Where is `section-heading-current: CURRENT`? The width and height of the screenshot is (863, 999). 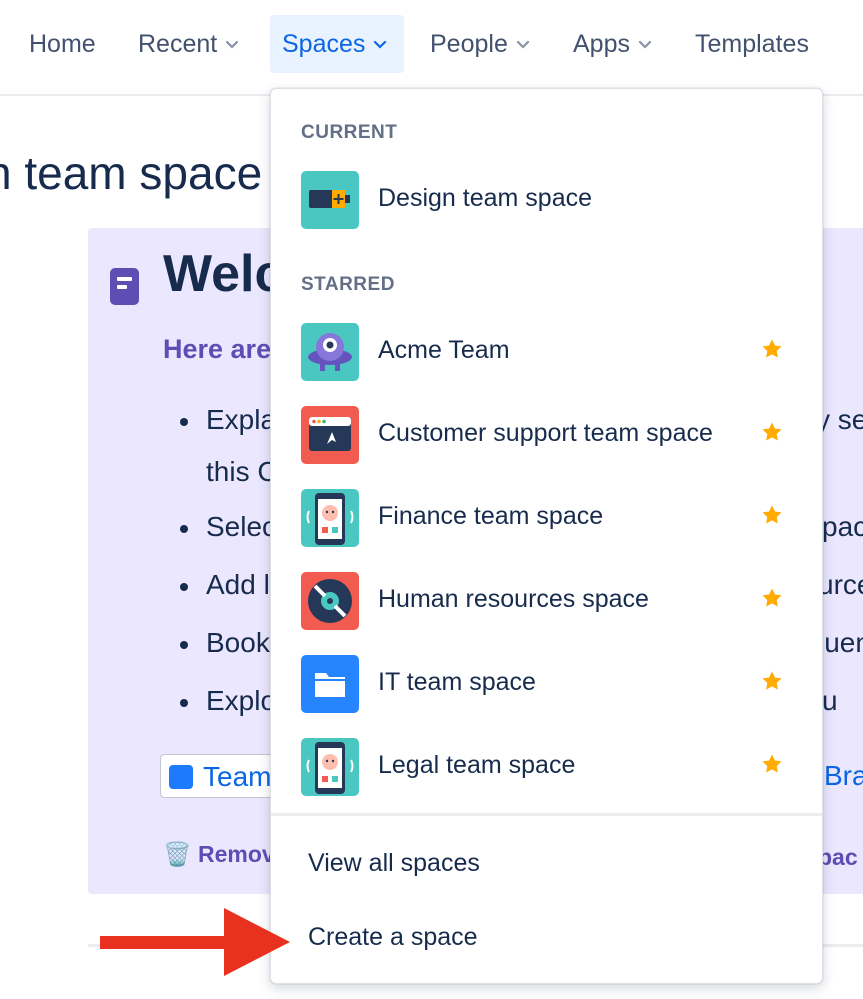
section-heading-current: CURRENT is located at coordinates (349, 132).